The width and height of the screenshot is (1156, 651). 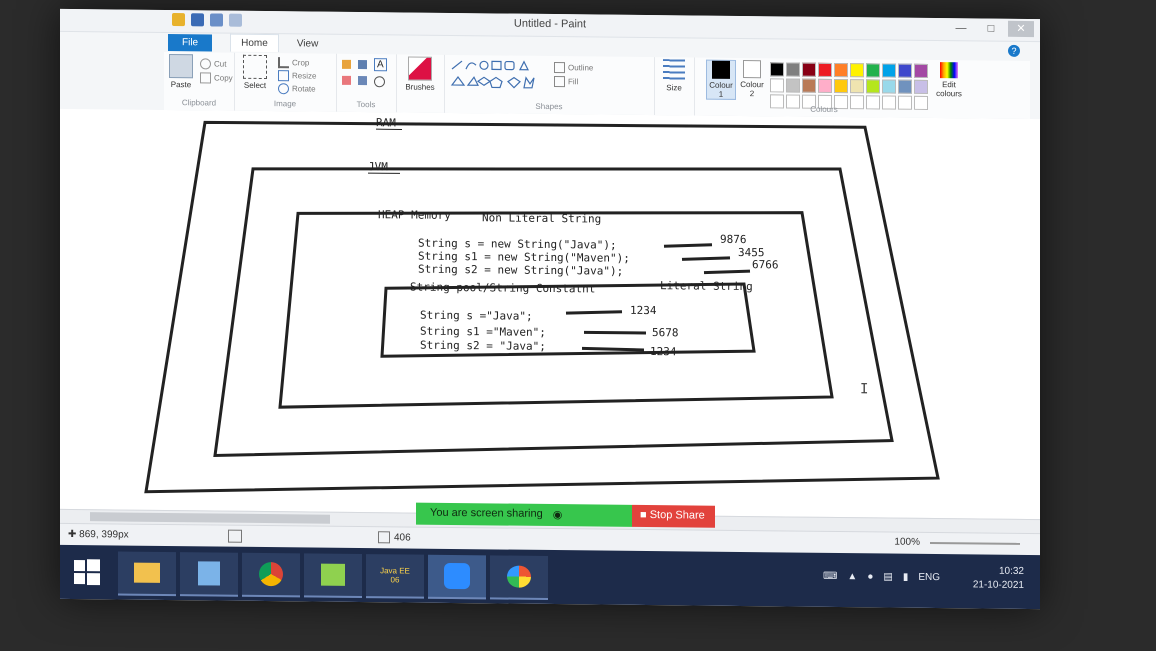 I want to click on chrome-icon, so click(x=271, y=575).